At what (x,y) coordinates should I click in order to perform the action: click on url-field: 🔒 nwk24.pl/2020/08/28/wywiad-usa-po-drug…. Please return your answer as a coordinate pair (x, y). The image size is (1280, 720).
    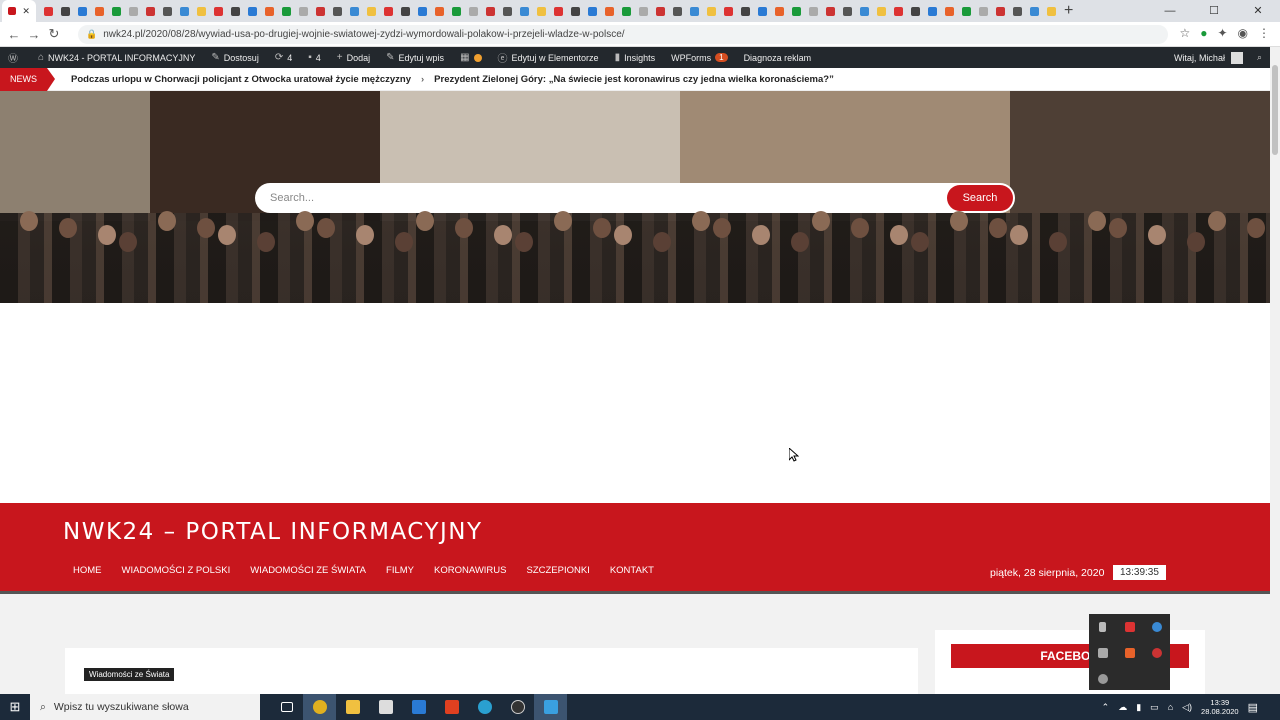
    Looking at the image, I should click on (623, 34).